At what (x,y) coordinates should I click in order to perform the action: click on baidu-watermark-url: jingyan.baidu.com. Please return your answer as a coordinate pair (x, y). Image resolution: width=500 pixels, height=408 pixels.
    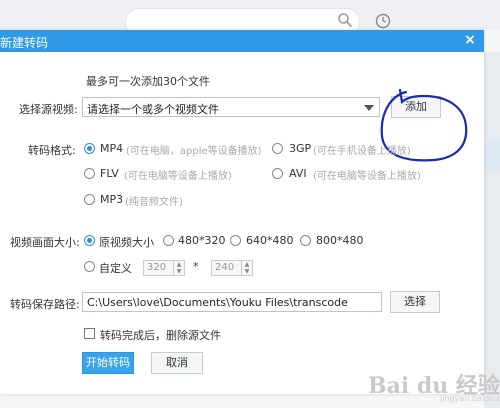
    Looking at the image, I should click on (470, 398).